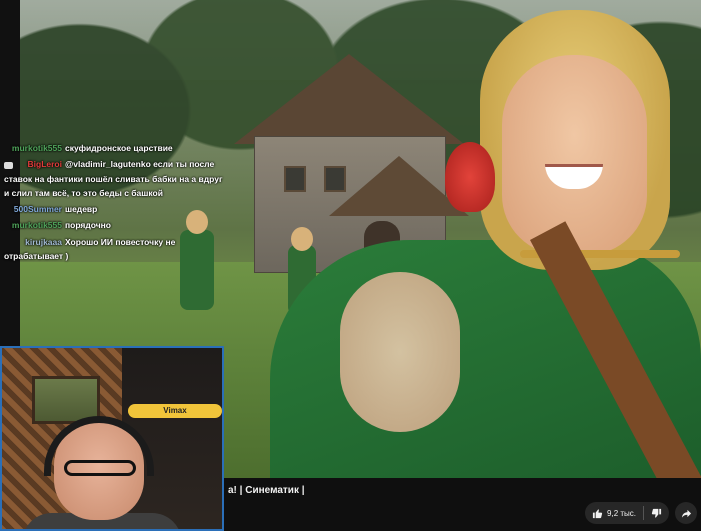 Image resolution: width=701 pixels, height=531 pixels. What do you see at coordinates (81, 209) in the screenshot?
I see `chat-text: шедевр` at bounding box center [81, 209].